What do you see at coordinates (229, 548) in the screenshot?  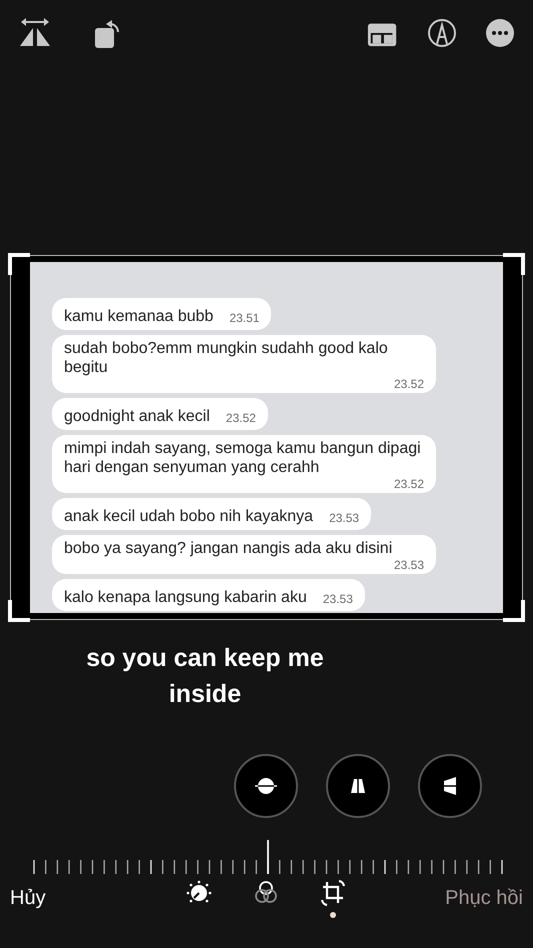 I see `message-text: bobo ya sayang? jangan nangis ada aku disini` at bounding box center [229, 548].